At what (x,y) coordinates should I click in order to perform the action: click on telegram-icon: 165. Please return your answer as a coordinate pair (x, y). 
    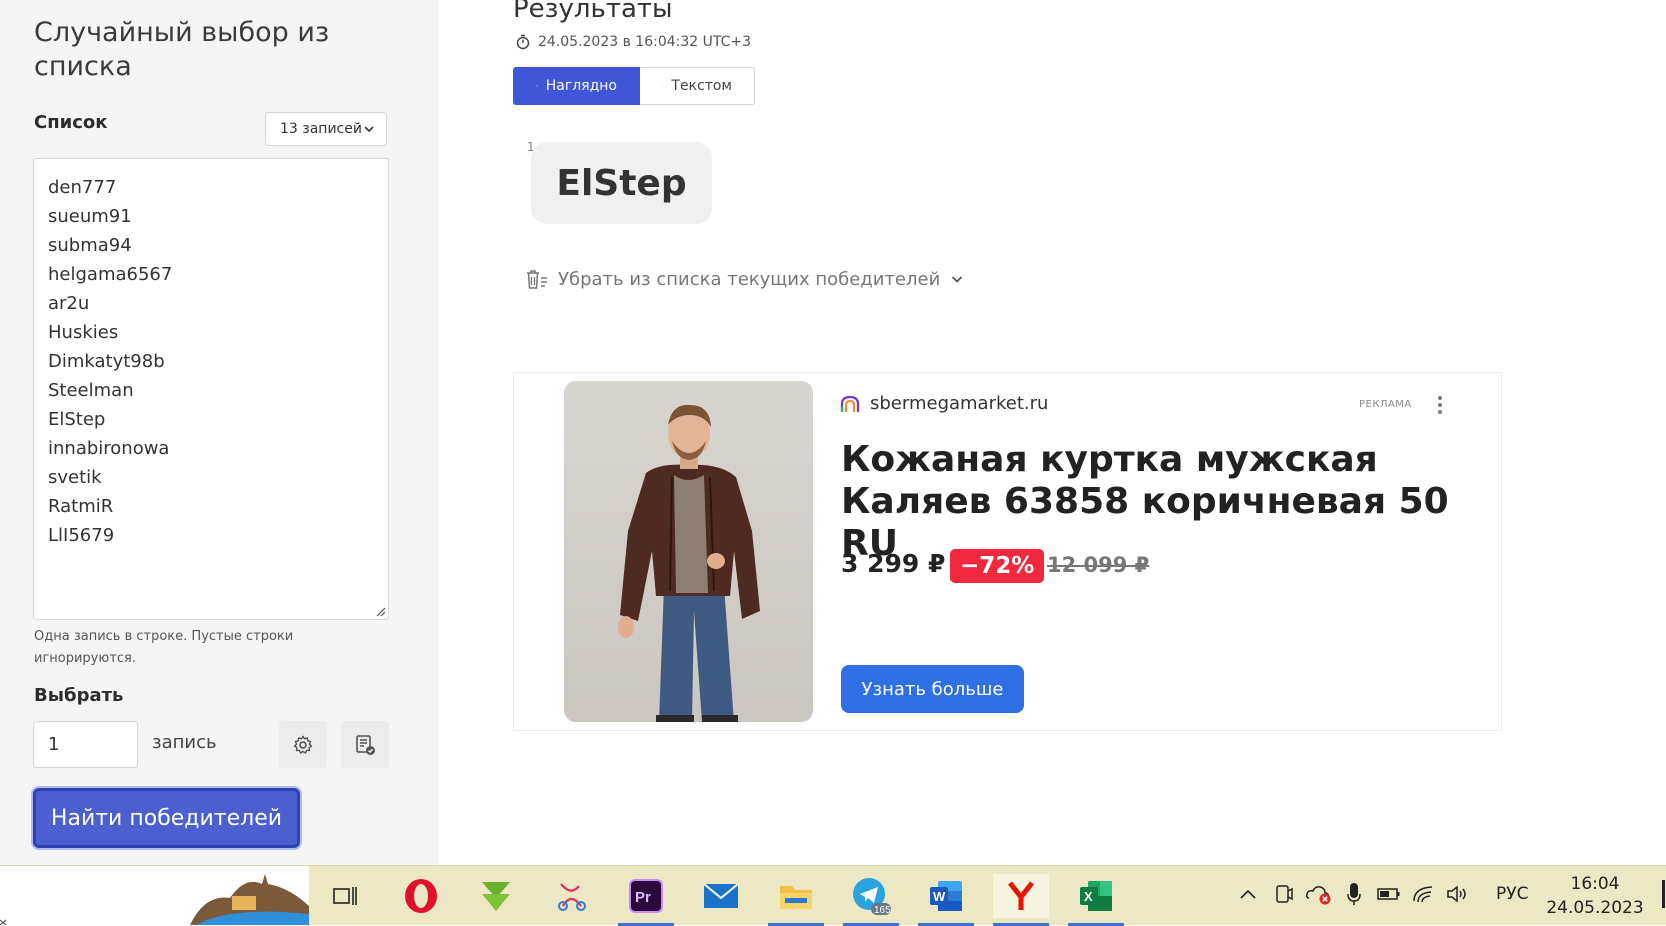
    Looking at the image, I should click on (872, 897).